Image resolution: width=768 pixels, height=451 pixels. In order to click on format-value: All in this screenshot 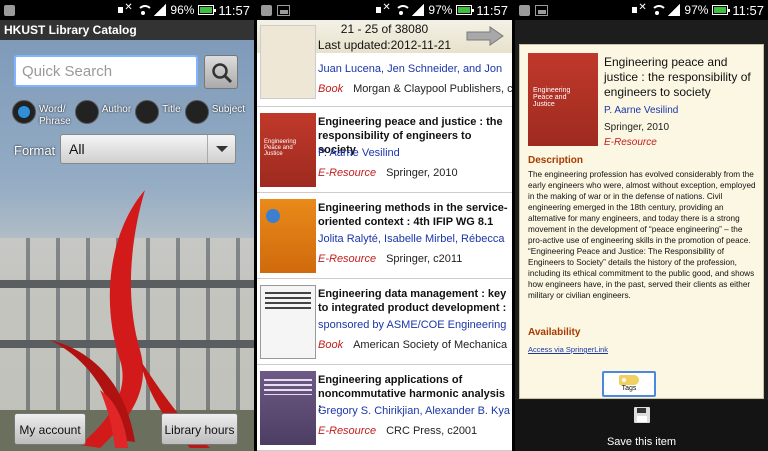, I will do `click(77, 149)`.